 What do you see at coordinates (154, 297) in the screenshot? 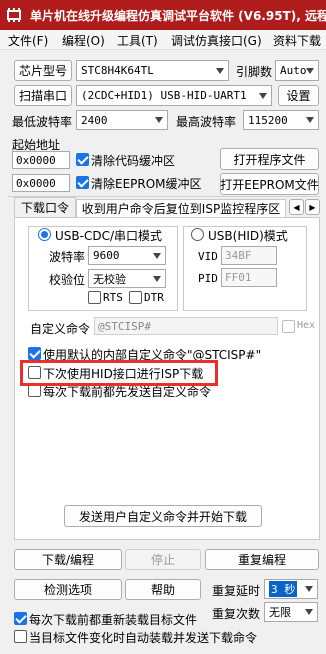
I see `dtr-label: DTR` at bounding box center [154, 297].